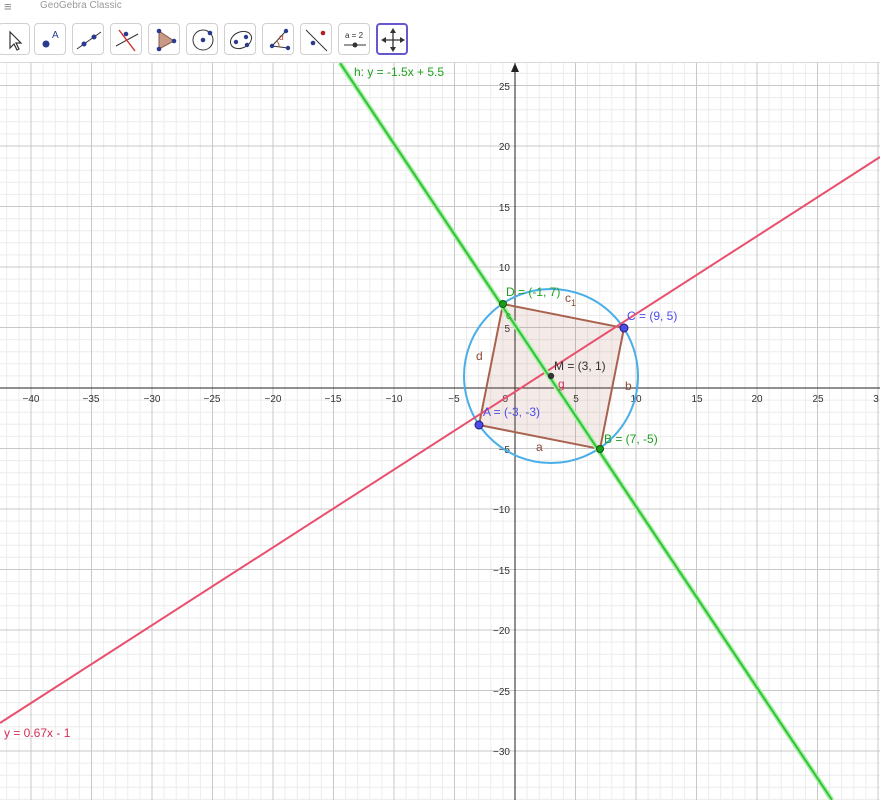  What do you see at coordinates (8, 7) in the screenshot?
I see `menu-icon: ≡` at bounding box center [8, 7].